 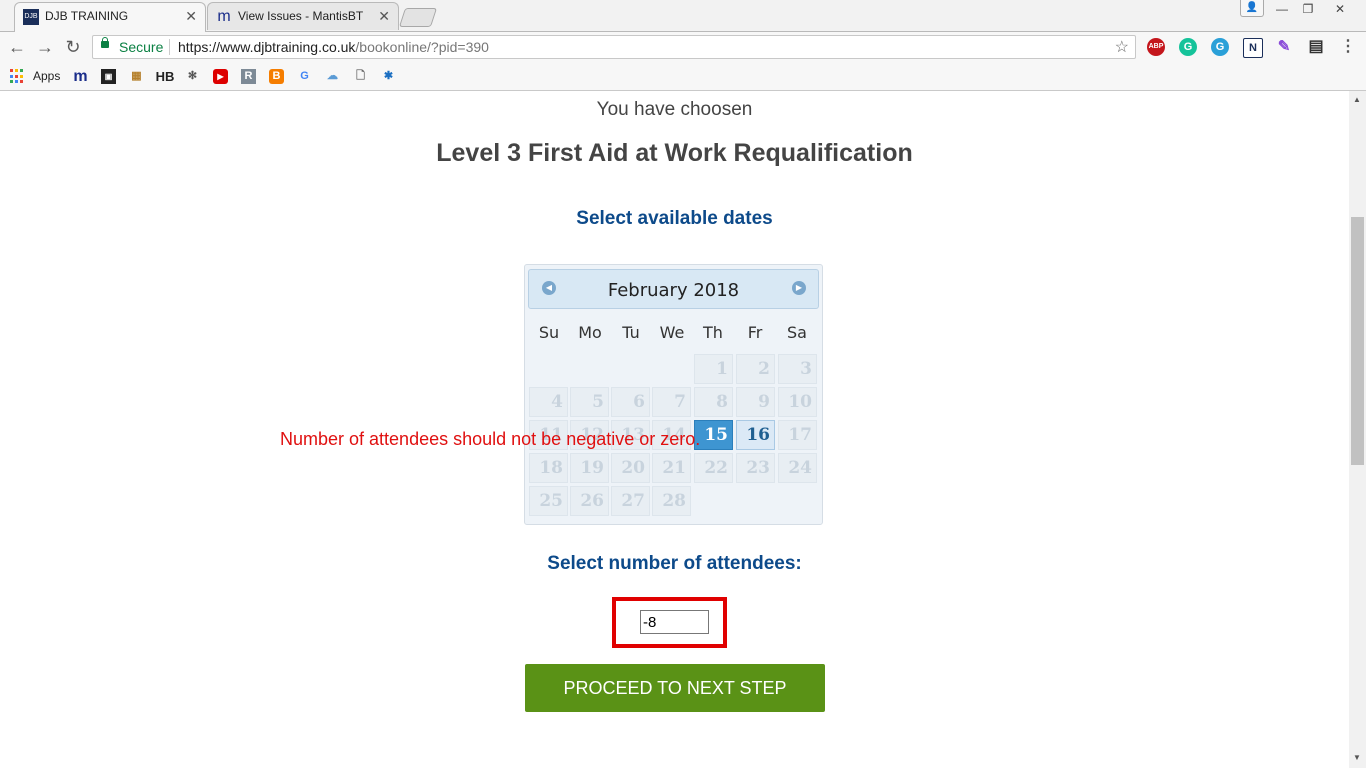 I want to click on bookmark-star-icon: ☆, so click(x=1122, y=47).